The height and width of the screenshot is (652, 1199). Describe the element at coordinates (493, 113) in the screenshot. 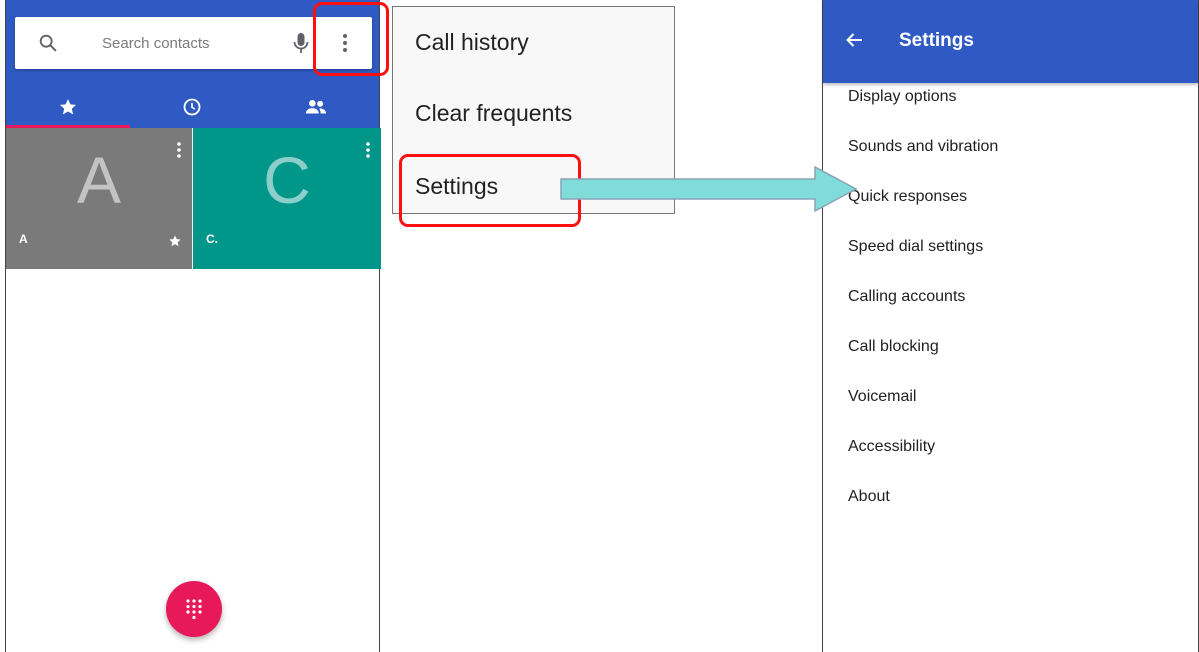

I see `menu-item-clear-frequents: Clear frequents` at that location.